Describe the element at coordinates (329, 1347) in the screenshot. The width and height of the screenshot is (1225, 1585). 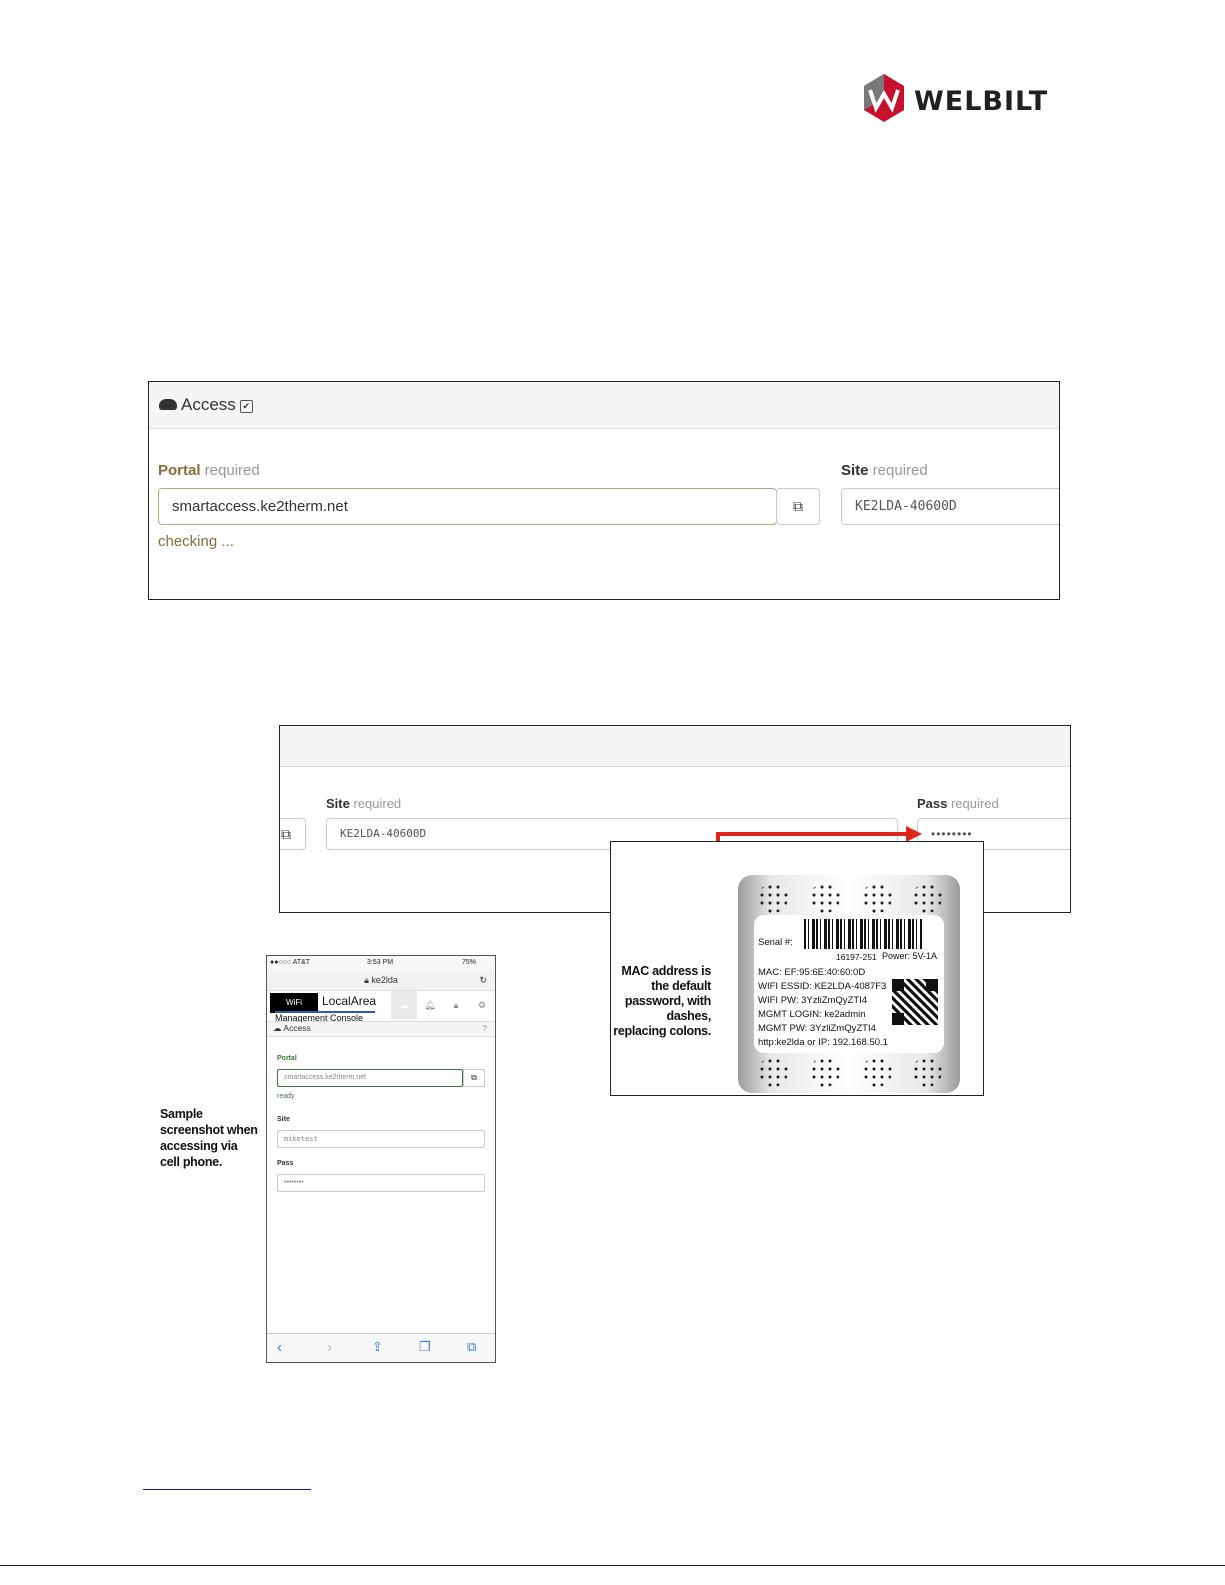
I see `forward-icon: ›` at that location.